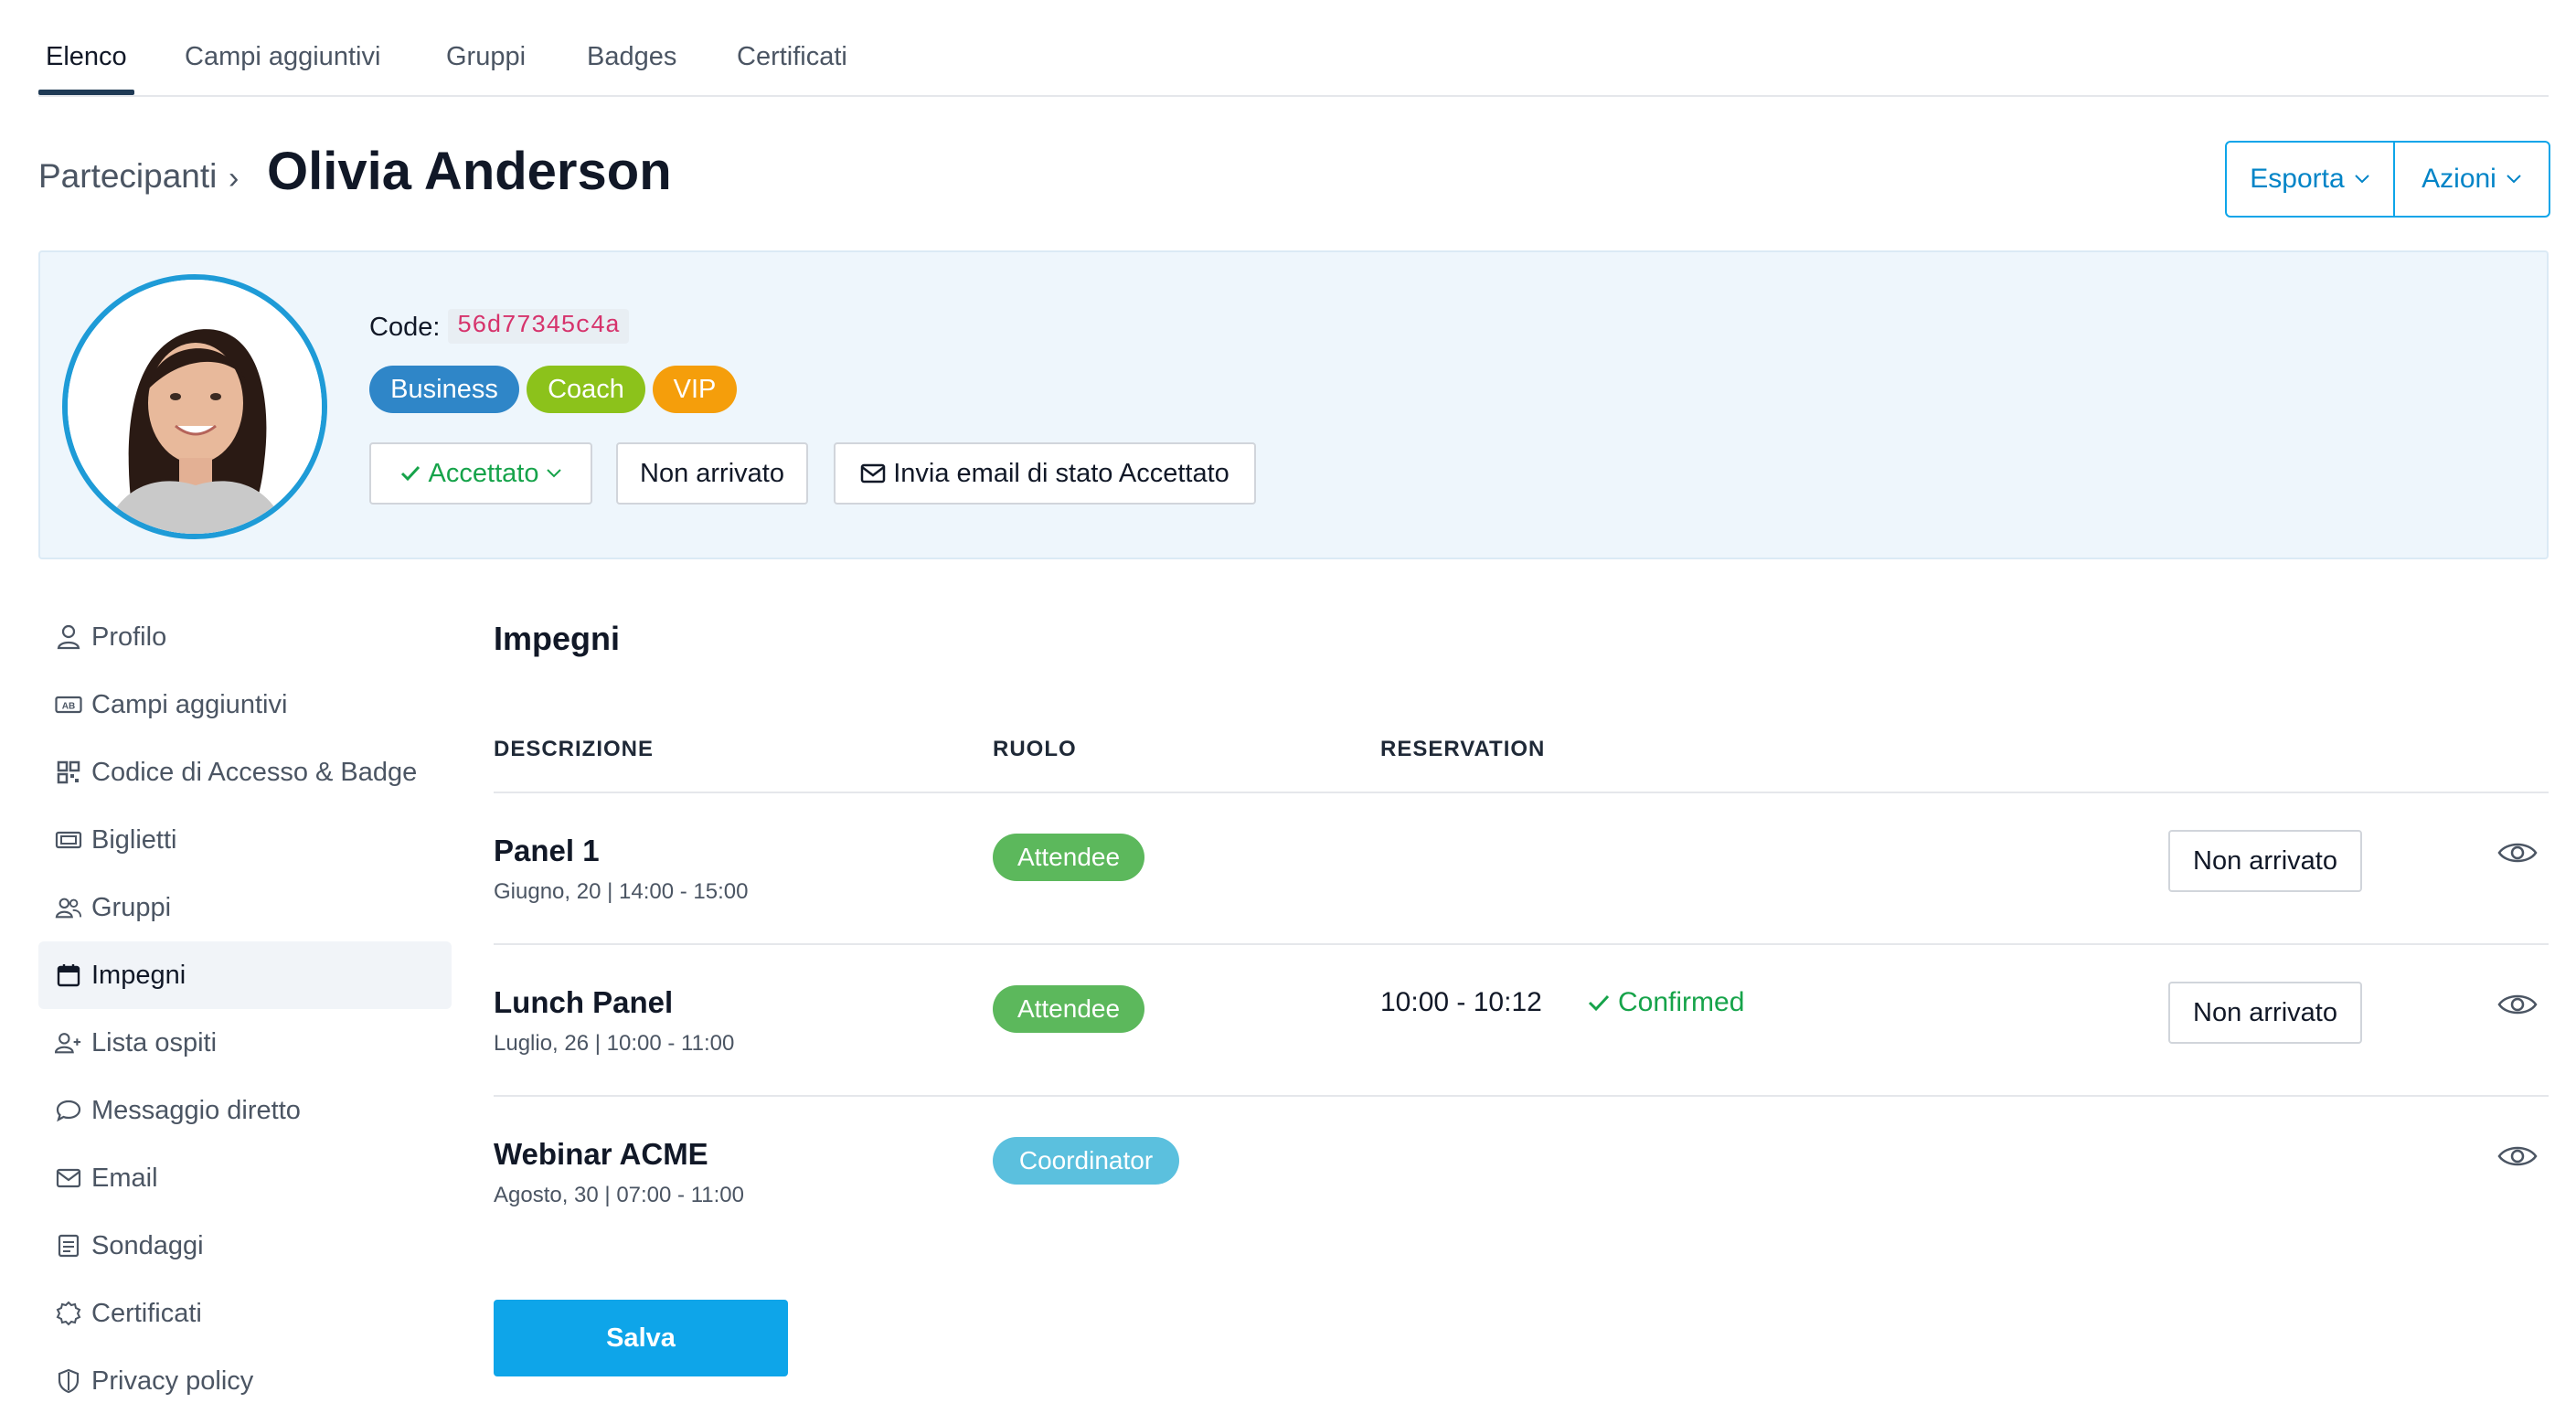  I want to click on actions-button: Azioni, so click(2472, 179).